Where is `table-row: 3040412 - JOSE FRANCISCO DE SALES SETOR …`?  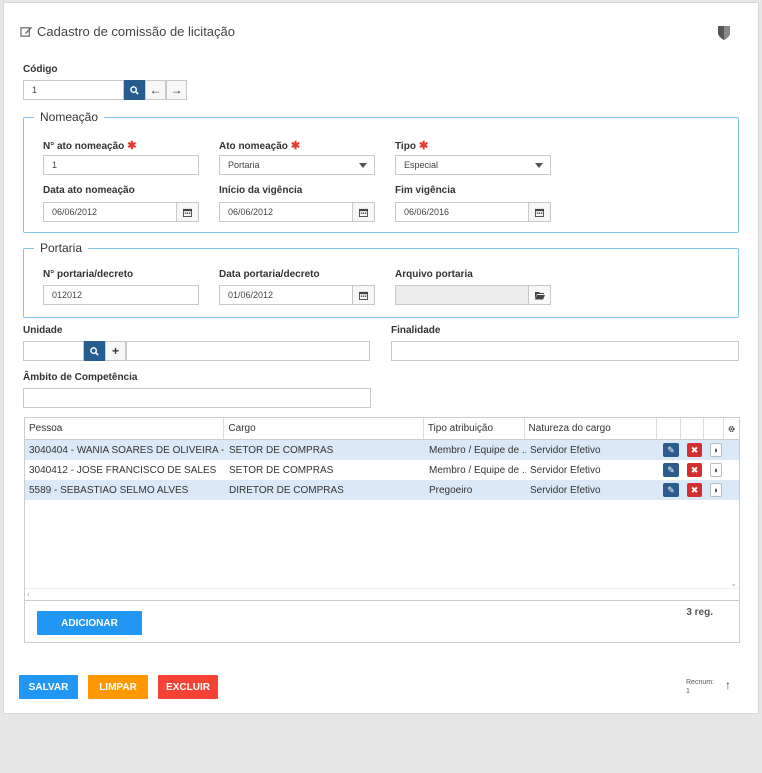
table-row: 3040412 - JOSE FRANCISCO DE SALES SETOR … is located at coordinates (382, 470).